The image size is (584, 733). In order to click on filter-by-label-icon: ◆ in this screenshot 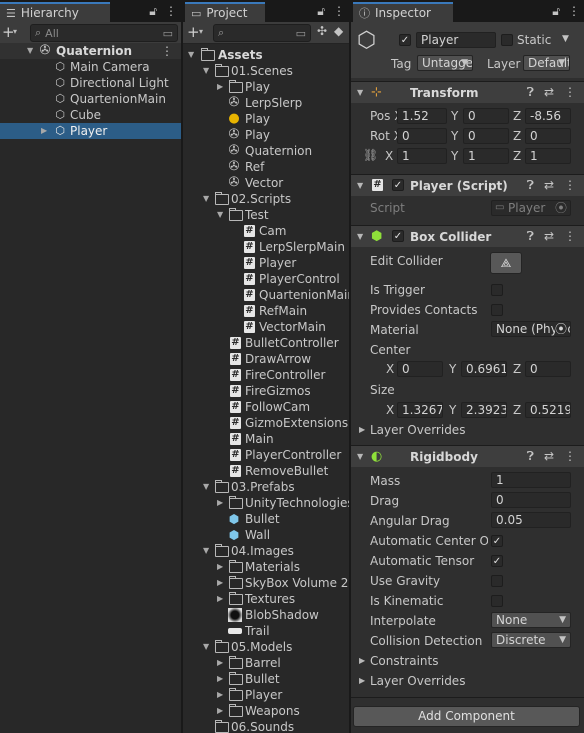, I will do `click(338, 31)`.